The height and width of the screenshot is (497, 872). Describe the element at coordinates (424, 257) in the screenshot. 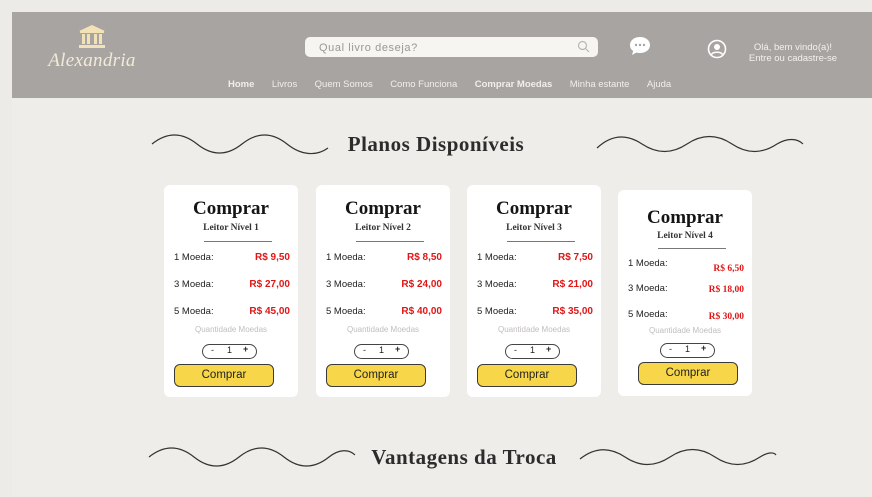

I see `price-value: R$ 8,50` at that location.